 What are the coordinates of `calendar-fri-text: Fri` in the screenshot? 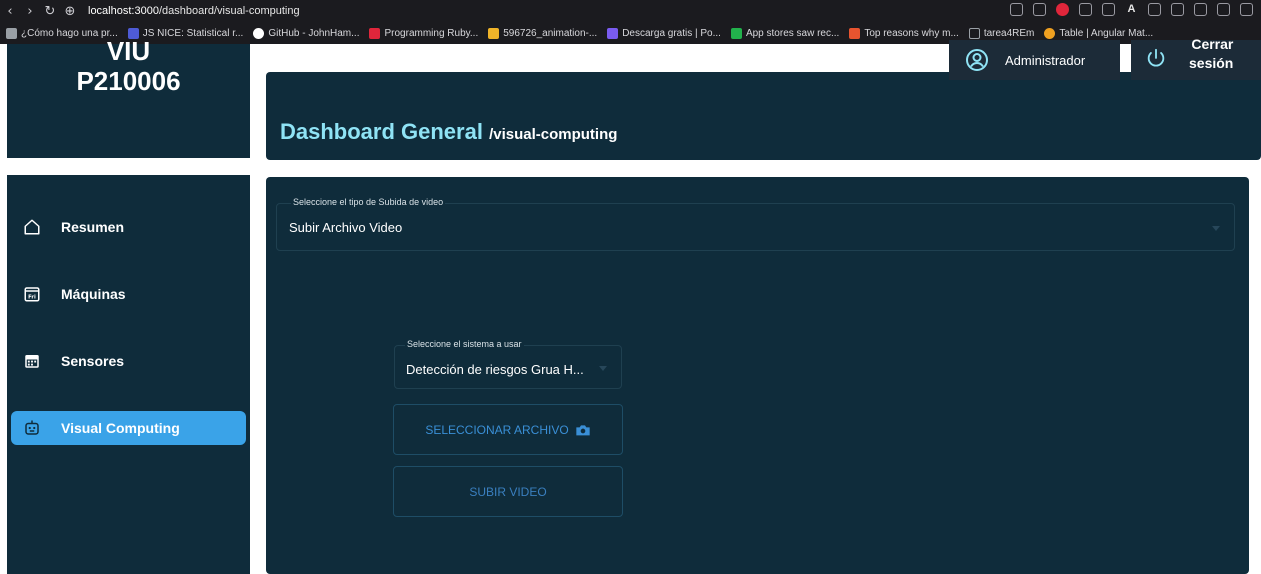 It's located at (32, 298).